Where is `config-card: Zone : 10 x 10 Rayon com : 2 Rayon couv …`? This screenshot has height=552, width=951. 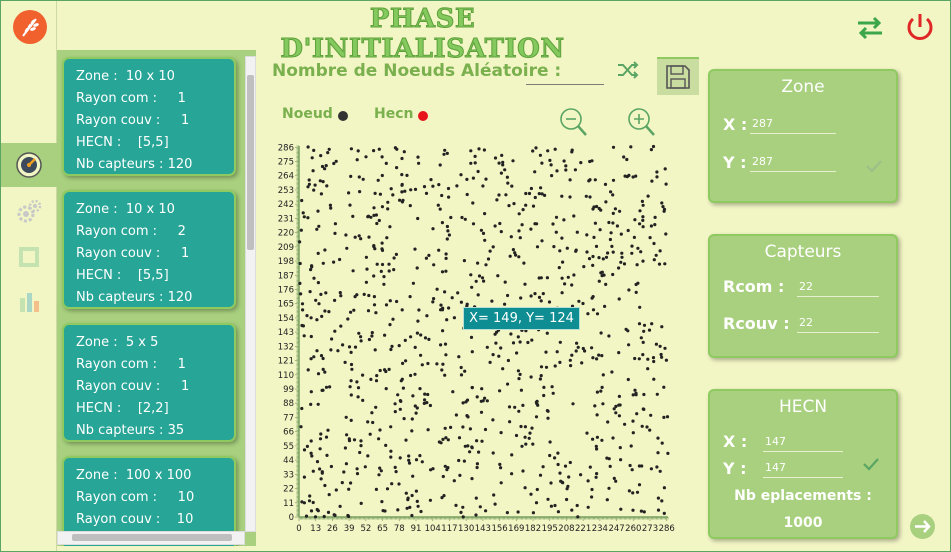 config-card: Zone : 10 x 10 Rayon com : 2 Rayon couv … is located at coordinates (149, 249).